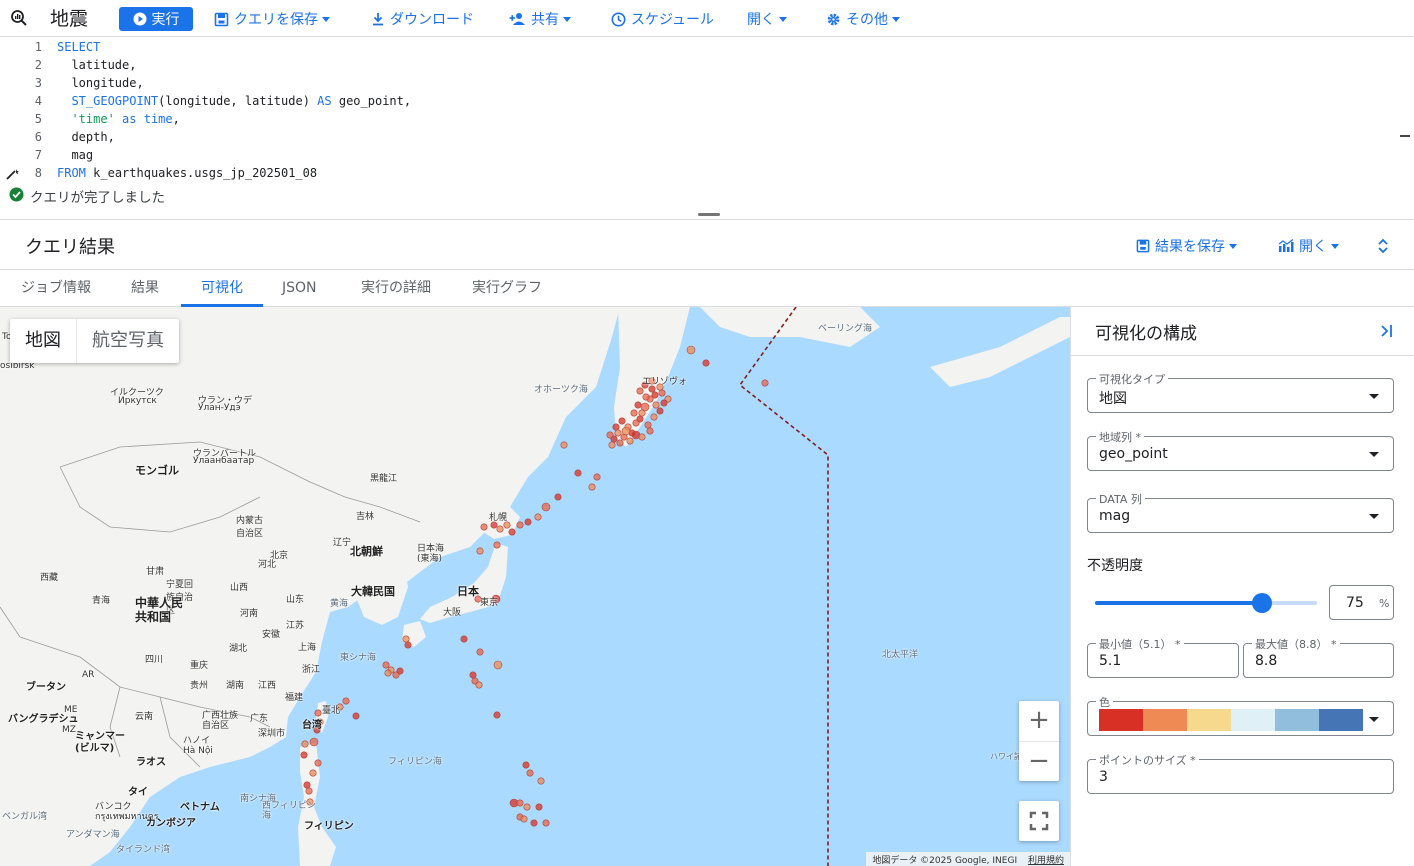 The image size is (1414, 866). Describe the element at coordinates (1039, 761) in the screenshot. I see `zoom-out-button: −` at that location.